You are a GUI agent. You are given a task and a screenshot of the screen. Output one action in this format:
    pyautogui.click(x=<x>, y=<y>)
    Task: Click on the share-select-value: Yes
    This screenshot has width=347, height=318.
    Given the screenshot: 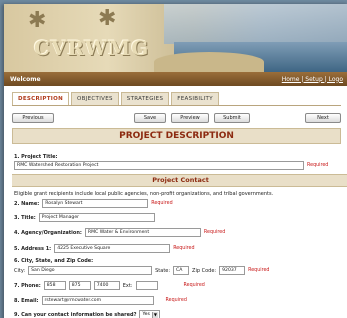 What is the action you would take?
    pyautogui.click(x=146, y=314)
    